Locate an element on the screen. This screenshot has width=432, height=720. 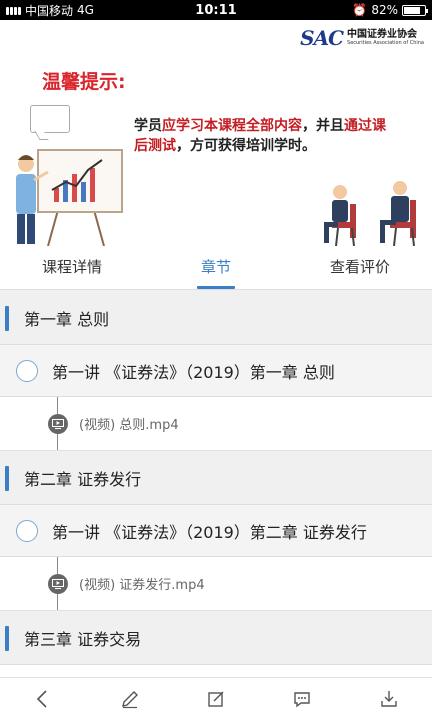
video-title: (视频) 总则.mp4 is located at coordinates (129, 425).